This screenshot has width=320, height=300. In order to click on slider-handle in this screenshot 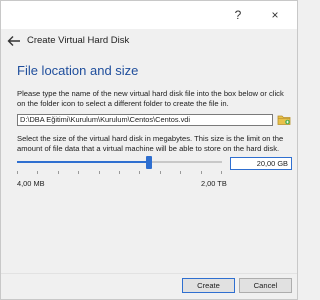, I will do `click(149, 162)`.